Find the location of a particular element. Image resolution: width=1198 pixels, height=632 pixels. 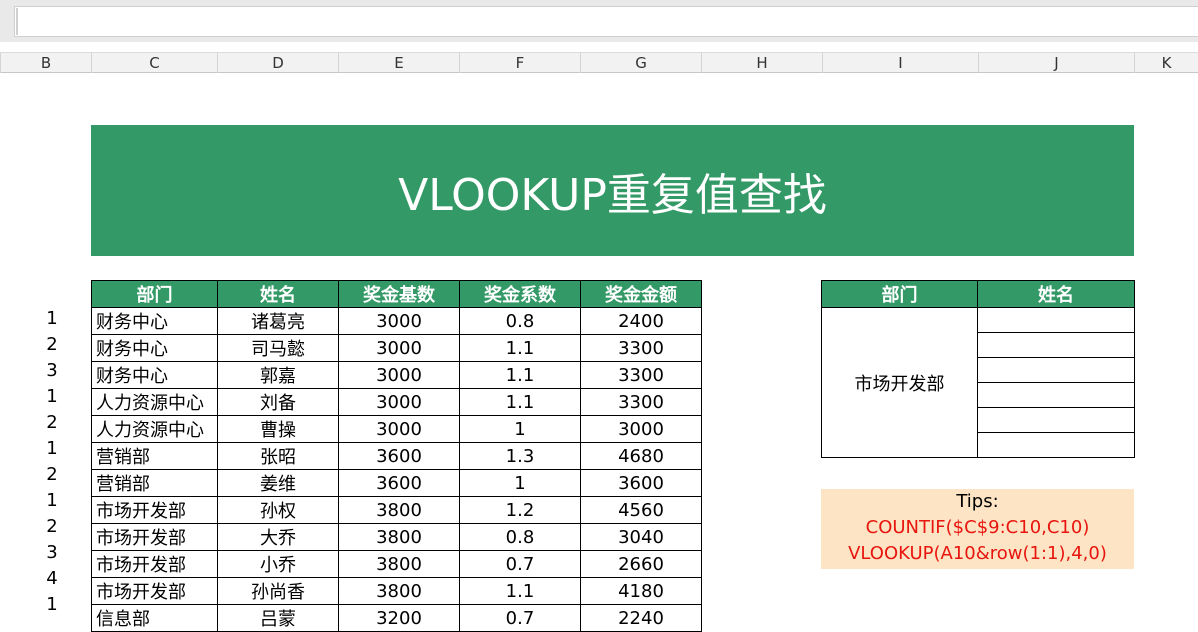

name-cell: 吕蒙 is located at coordinates (278, 618).